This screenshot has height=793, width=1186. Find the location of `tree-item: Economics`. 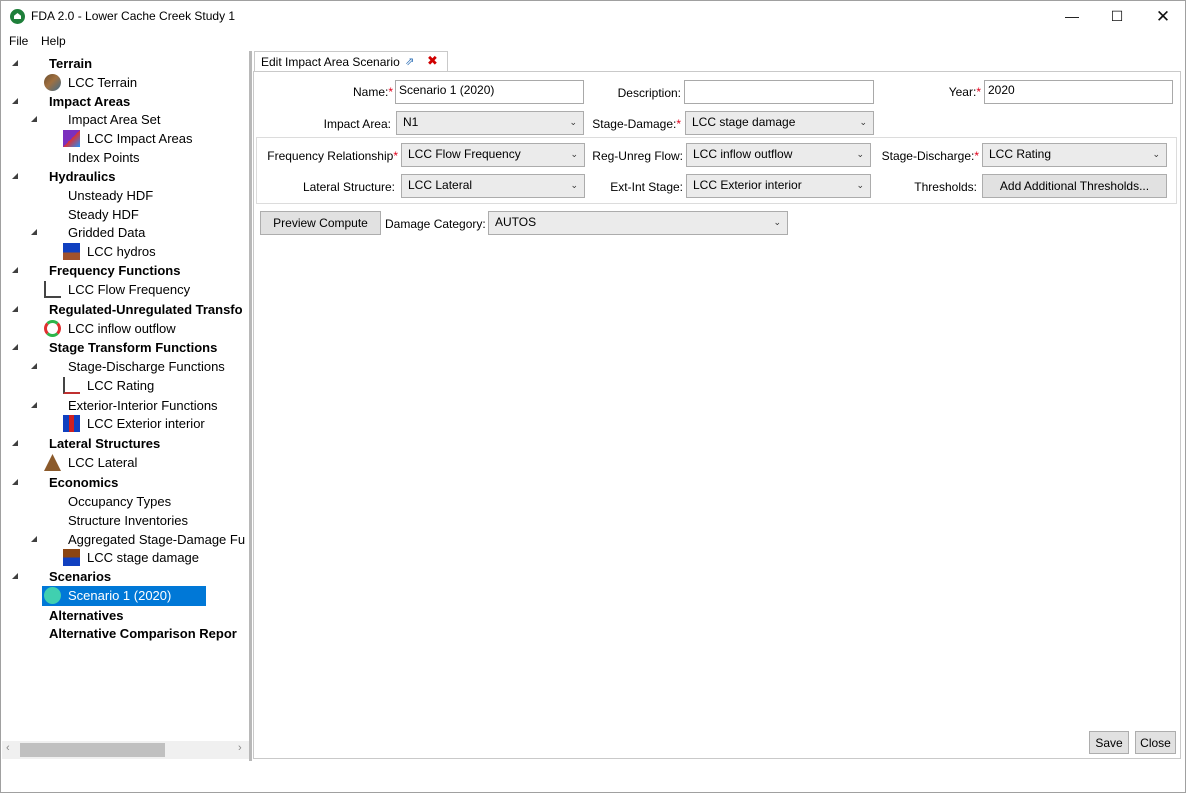

tree-item: Economics is located at coordinates (83, 482).